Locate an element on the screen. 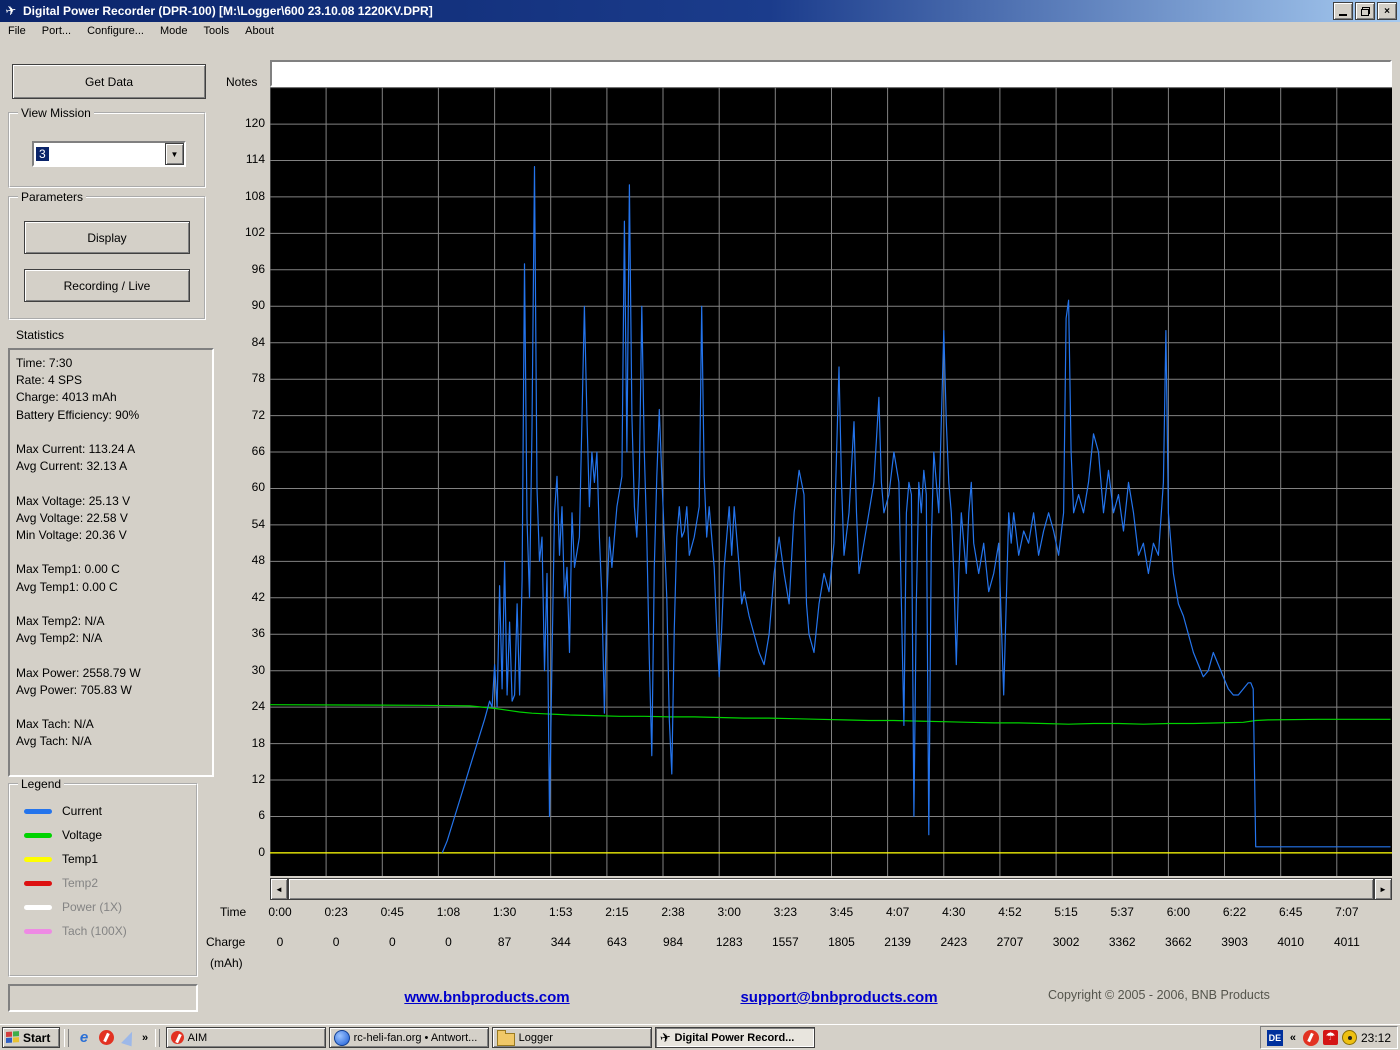 The width and height of the screenshot is (1400, 1050). display-button: Display is located at coordinates (107, 237).